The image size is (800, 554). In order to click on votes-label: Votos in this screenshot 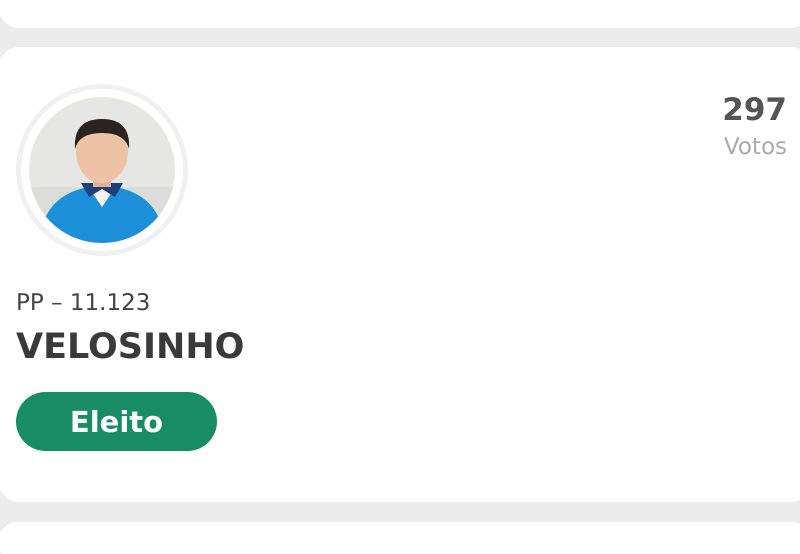, I will do `click(755, 147)`.